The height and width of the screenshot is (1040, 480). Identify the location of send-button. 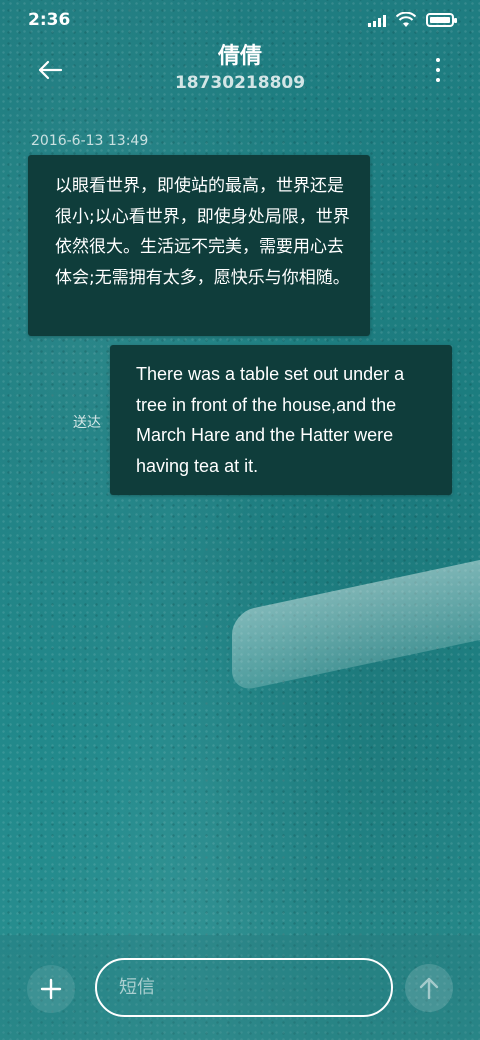
(429, 988).